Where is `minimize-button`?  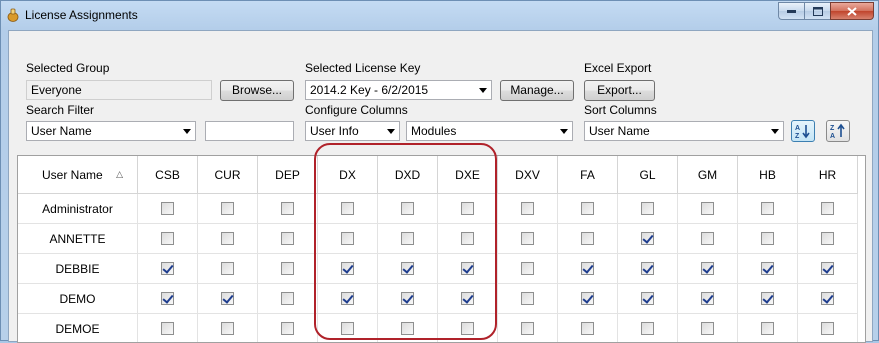 minimize-button is located at coordinates (791, 11).